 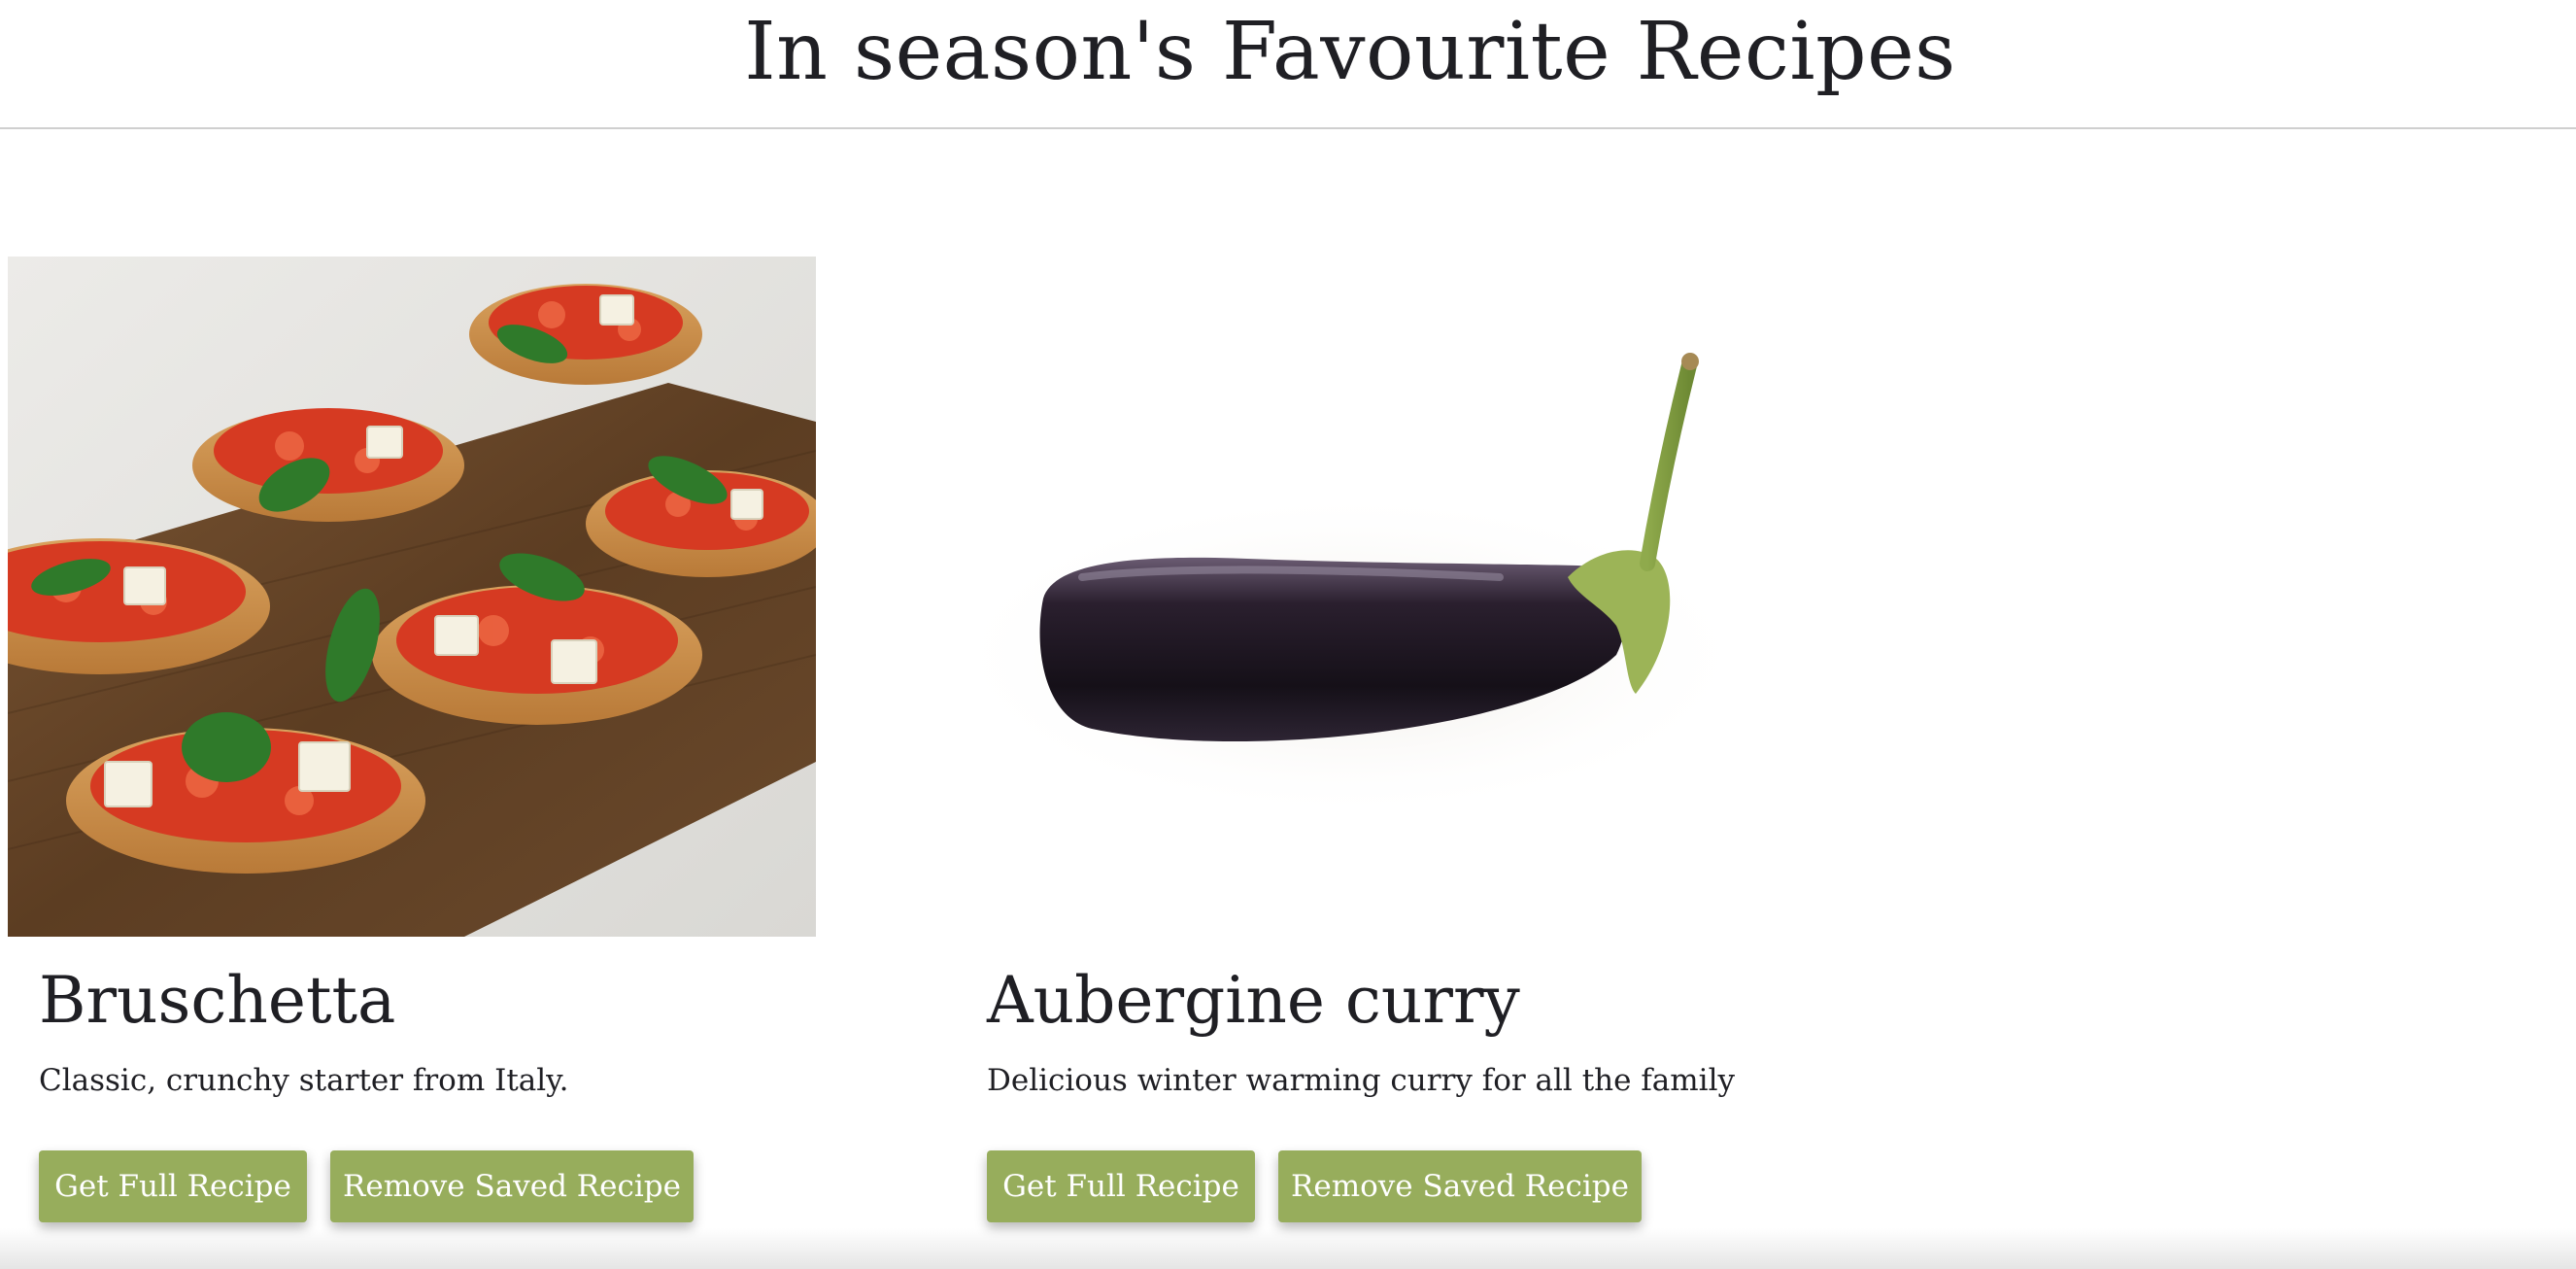 I want to click on page-header: In season's Favourite Recipes, so click(x=1288, y=64).